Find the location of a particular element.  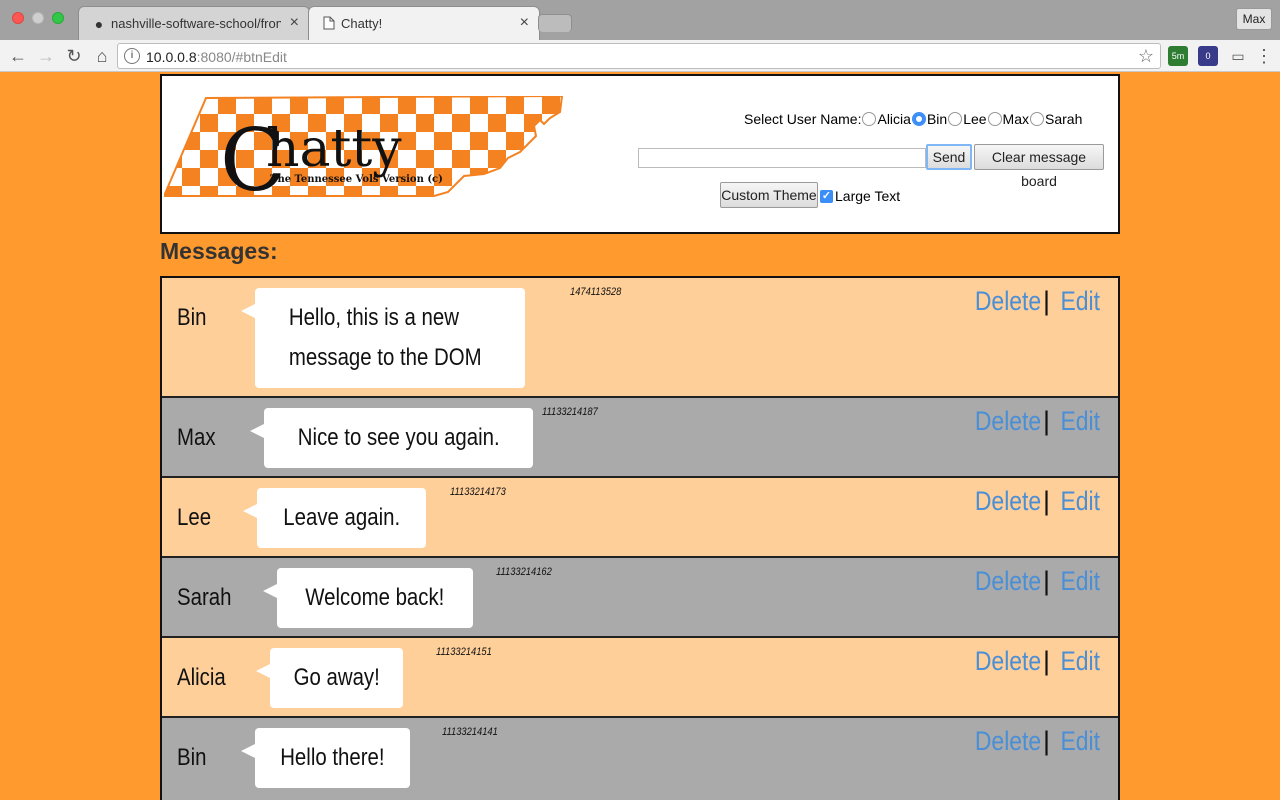

message-input is located at coordinates (782, 158).